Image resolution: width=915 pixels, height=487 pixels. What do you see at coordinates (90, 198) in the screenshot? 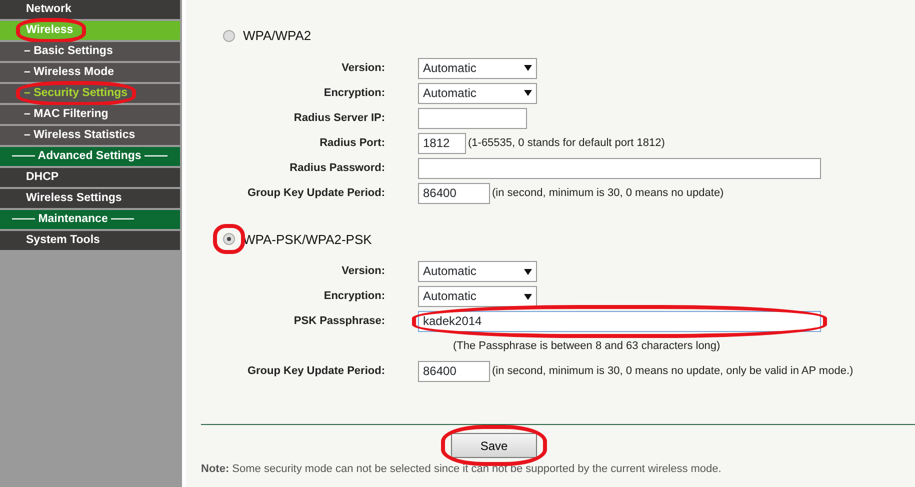
I see `sidebar-item: Wireless Settings` at bounding box center [90, 198].